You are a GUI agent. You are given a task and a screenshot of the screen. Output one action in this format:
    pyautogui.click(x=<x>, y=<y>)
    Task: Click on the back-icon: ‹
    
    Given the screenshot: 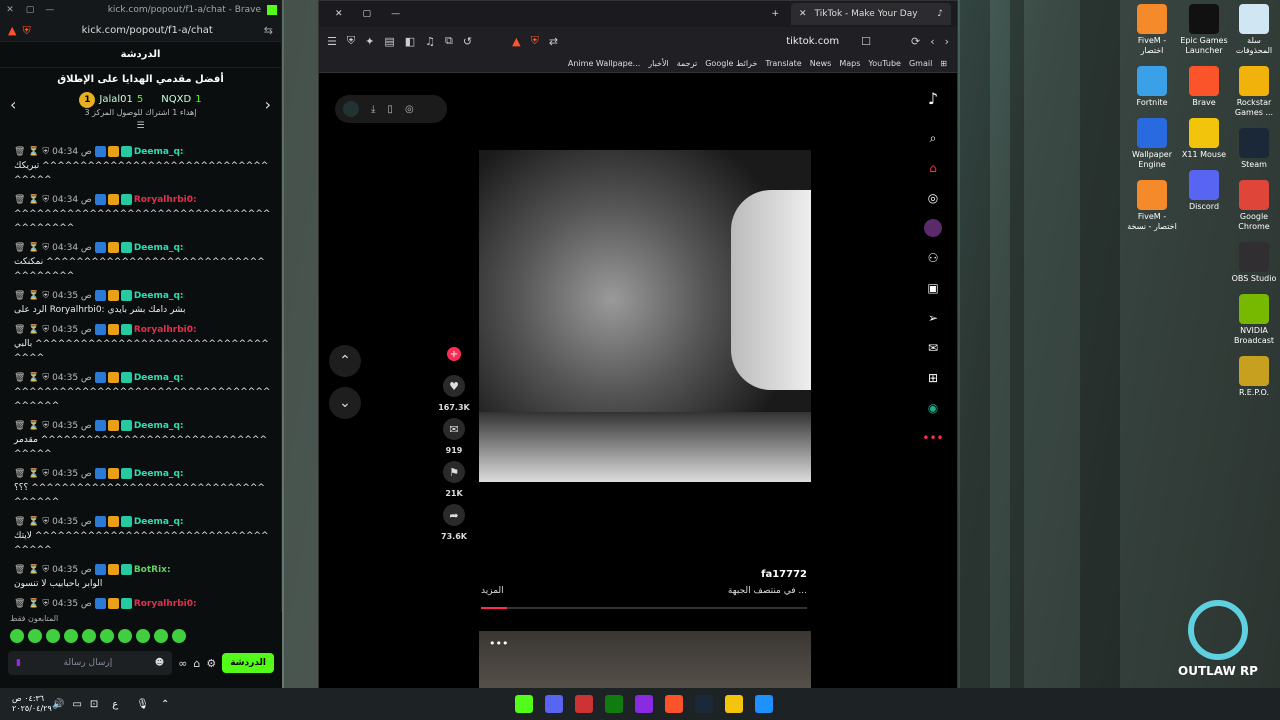 What is the action you would take?
    pyautogui.click(x=932, y=41)
    